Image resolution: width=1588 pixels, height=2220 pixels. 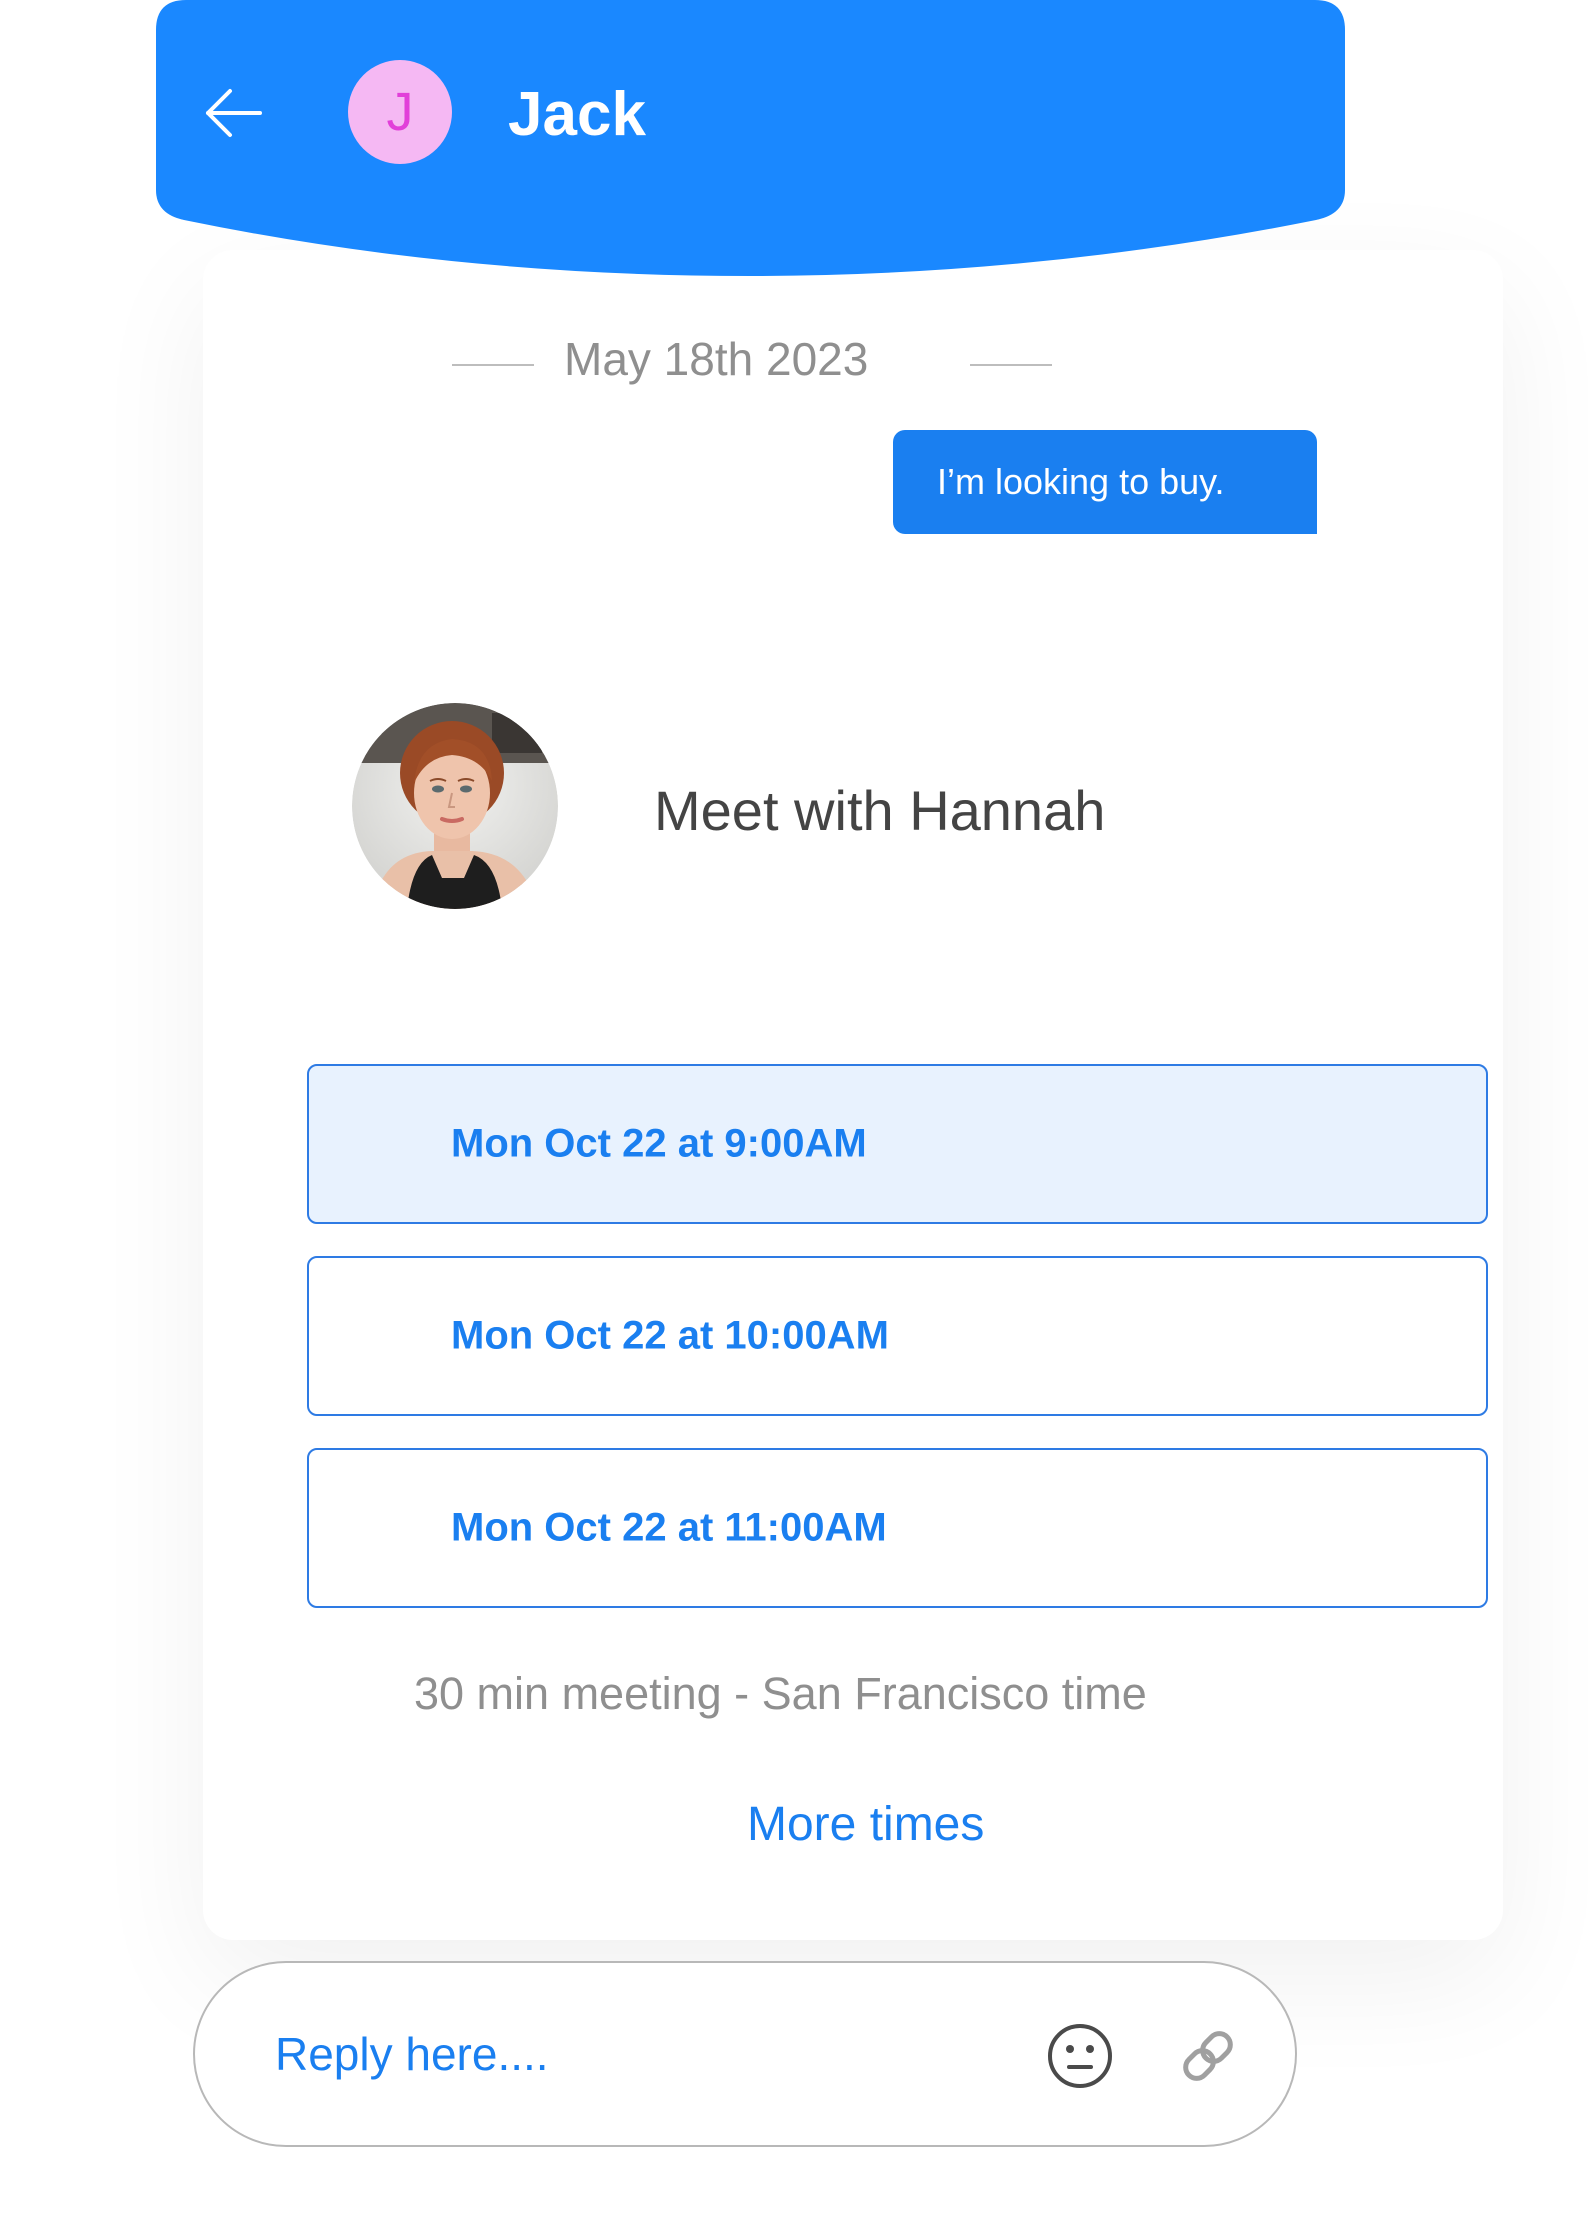 I want to click on host-avatar, so click(x=455, y=806).